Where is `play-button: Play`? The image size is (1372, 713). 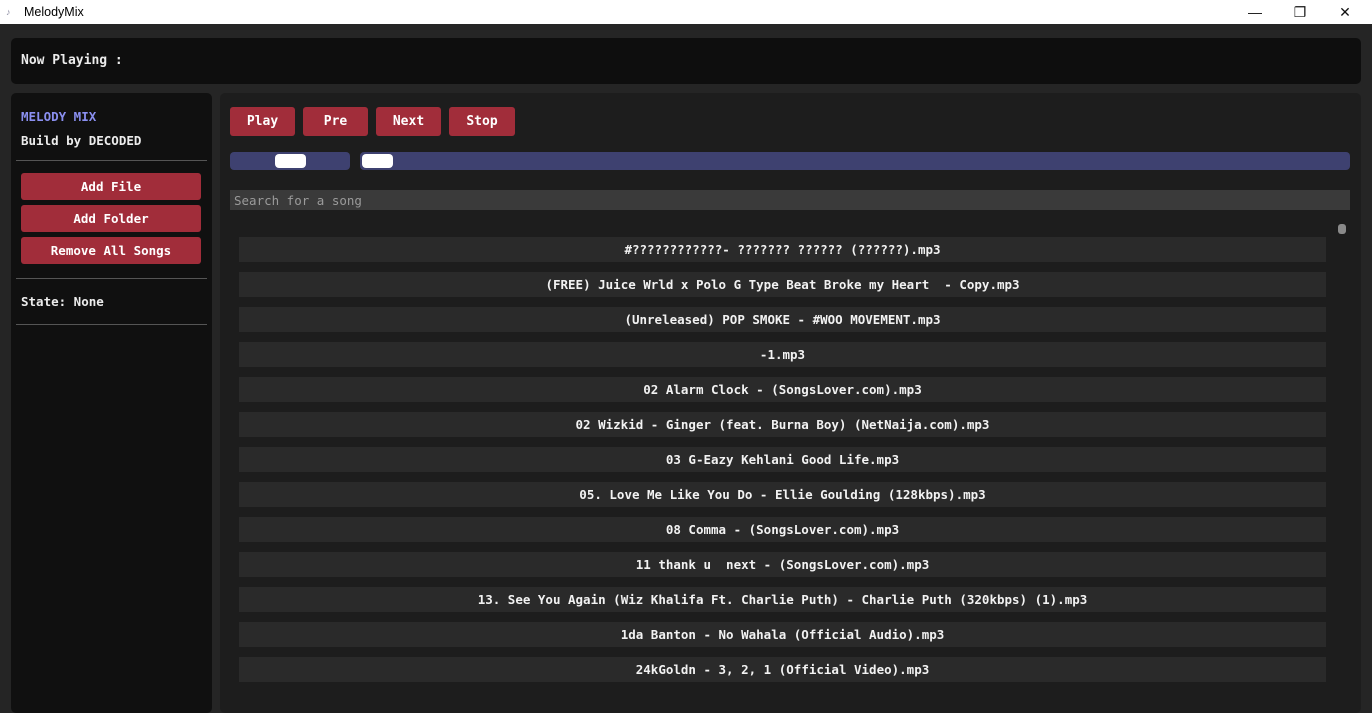 play-button: Play is located at coordinates (262, 121).